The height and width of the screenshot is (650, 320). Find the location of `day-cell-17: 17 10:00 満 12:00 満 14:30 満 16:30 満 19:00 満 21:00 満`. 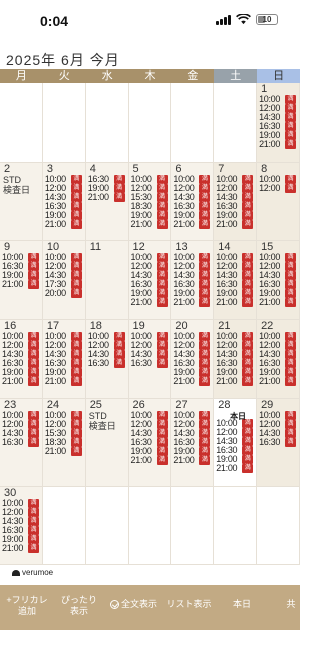

day-cell-17: 17 10:00 満 12:00 満 14:30 満 16:30 満 19:00 満 21:00 満 is located at coordinates (64, 359).